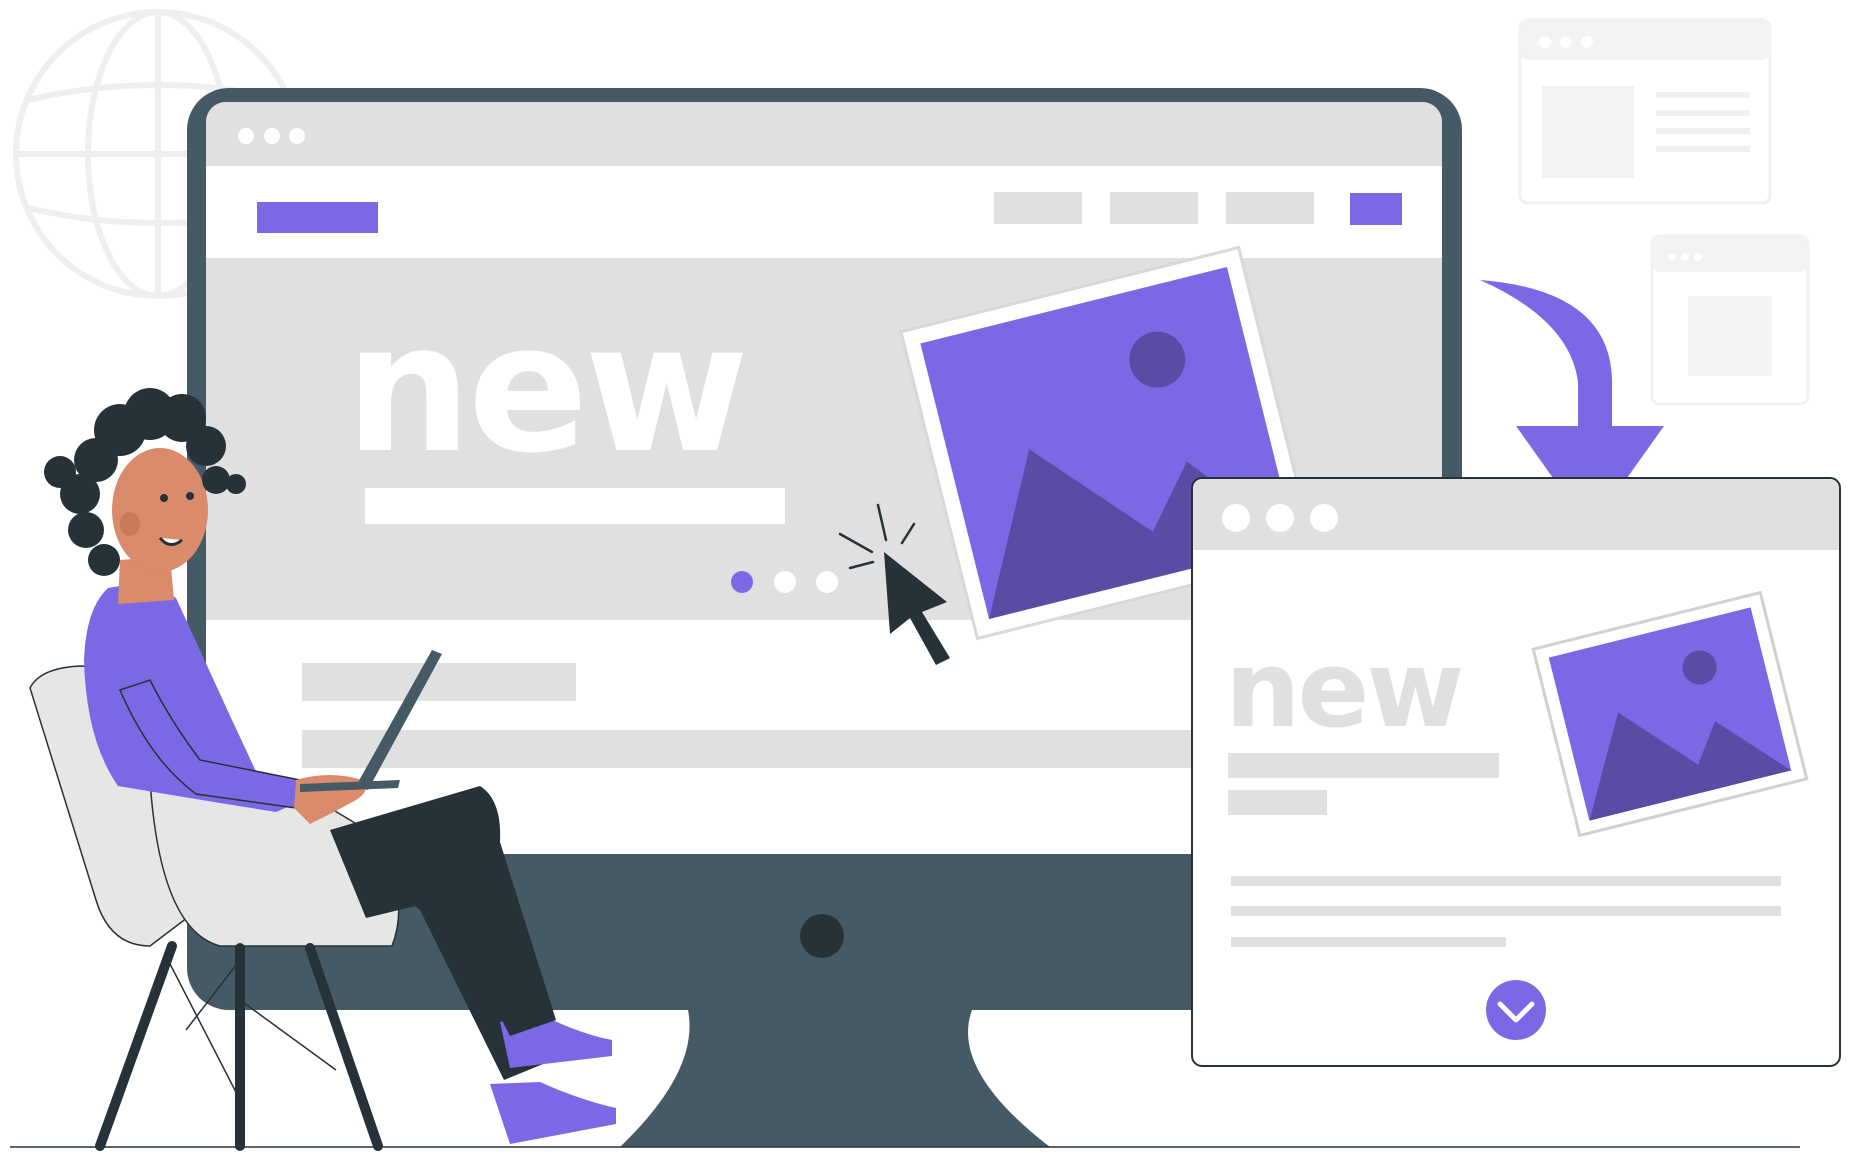 This screenshot has height=1155, width=1855. What do you see at coordinates (1516, 1010) in the screenshot?
I see `popup-confirm-button` at bounding box center [1516, 1010].